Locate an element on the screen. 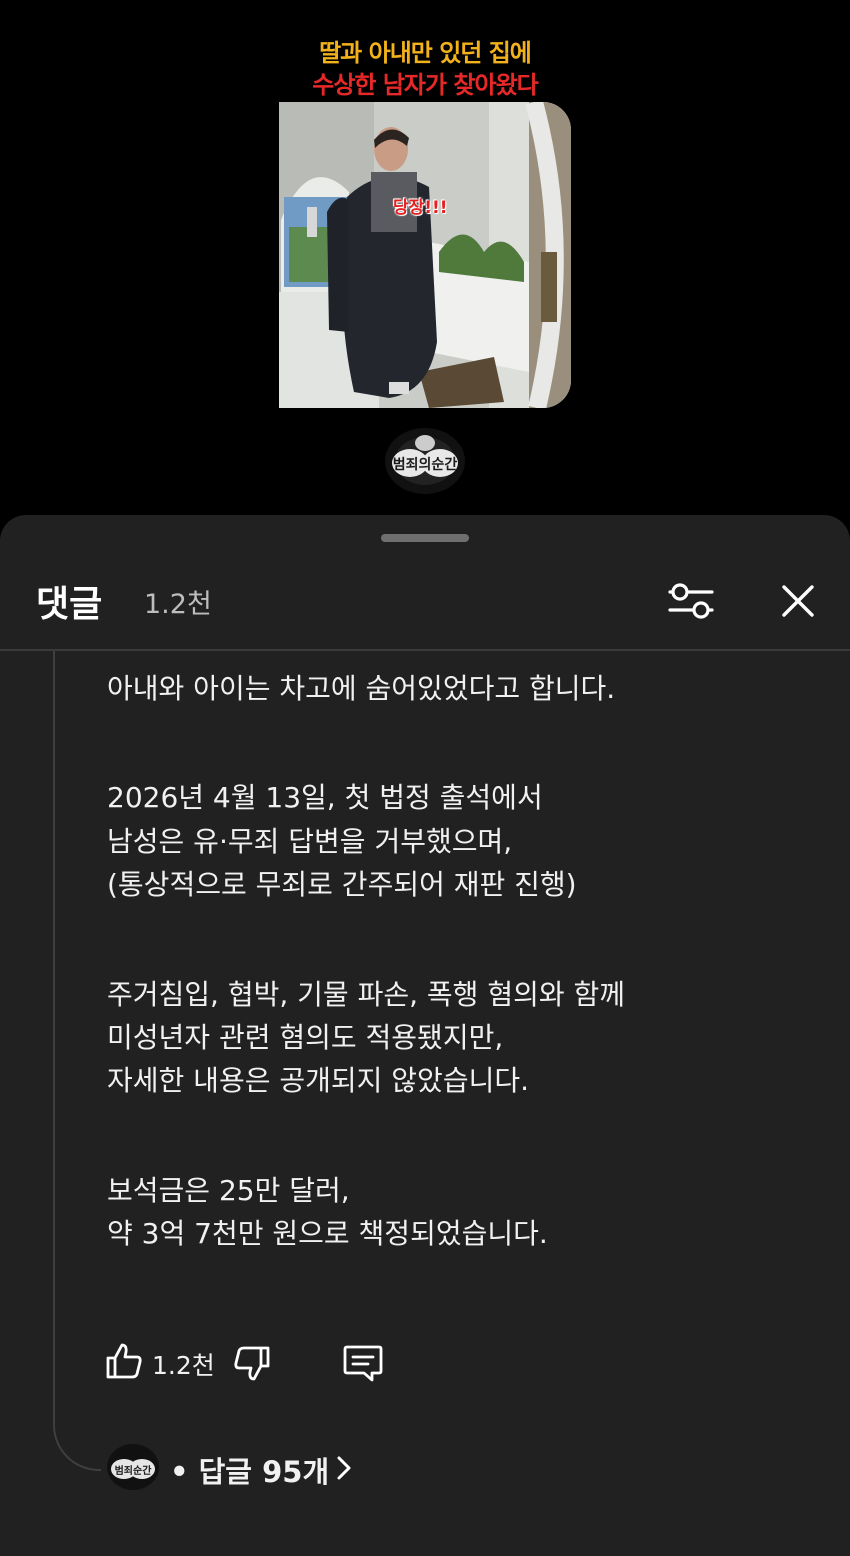 Image resolution: width=850 pixels, height=1556 pixels. thread-connector is located at coordinates (77, 1061).